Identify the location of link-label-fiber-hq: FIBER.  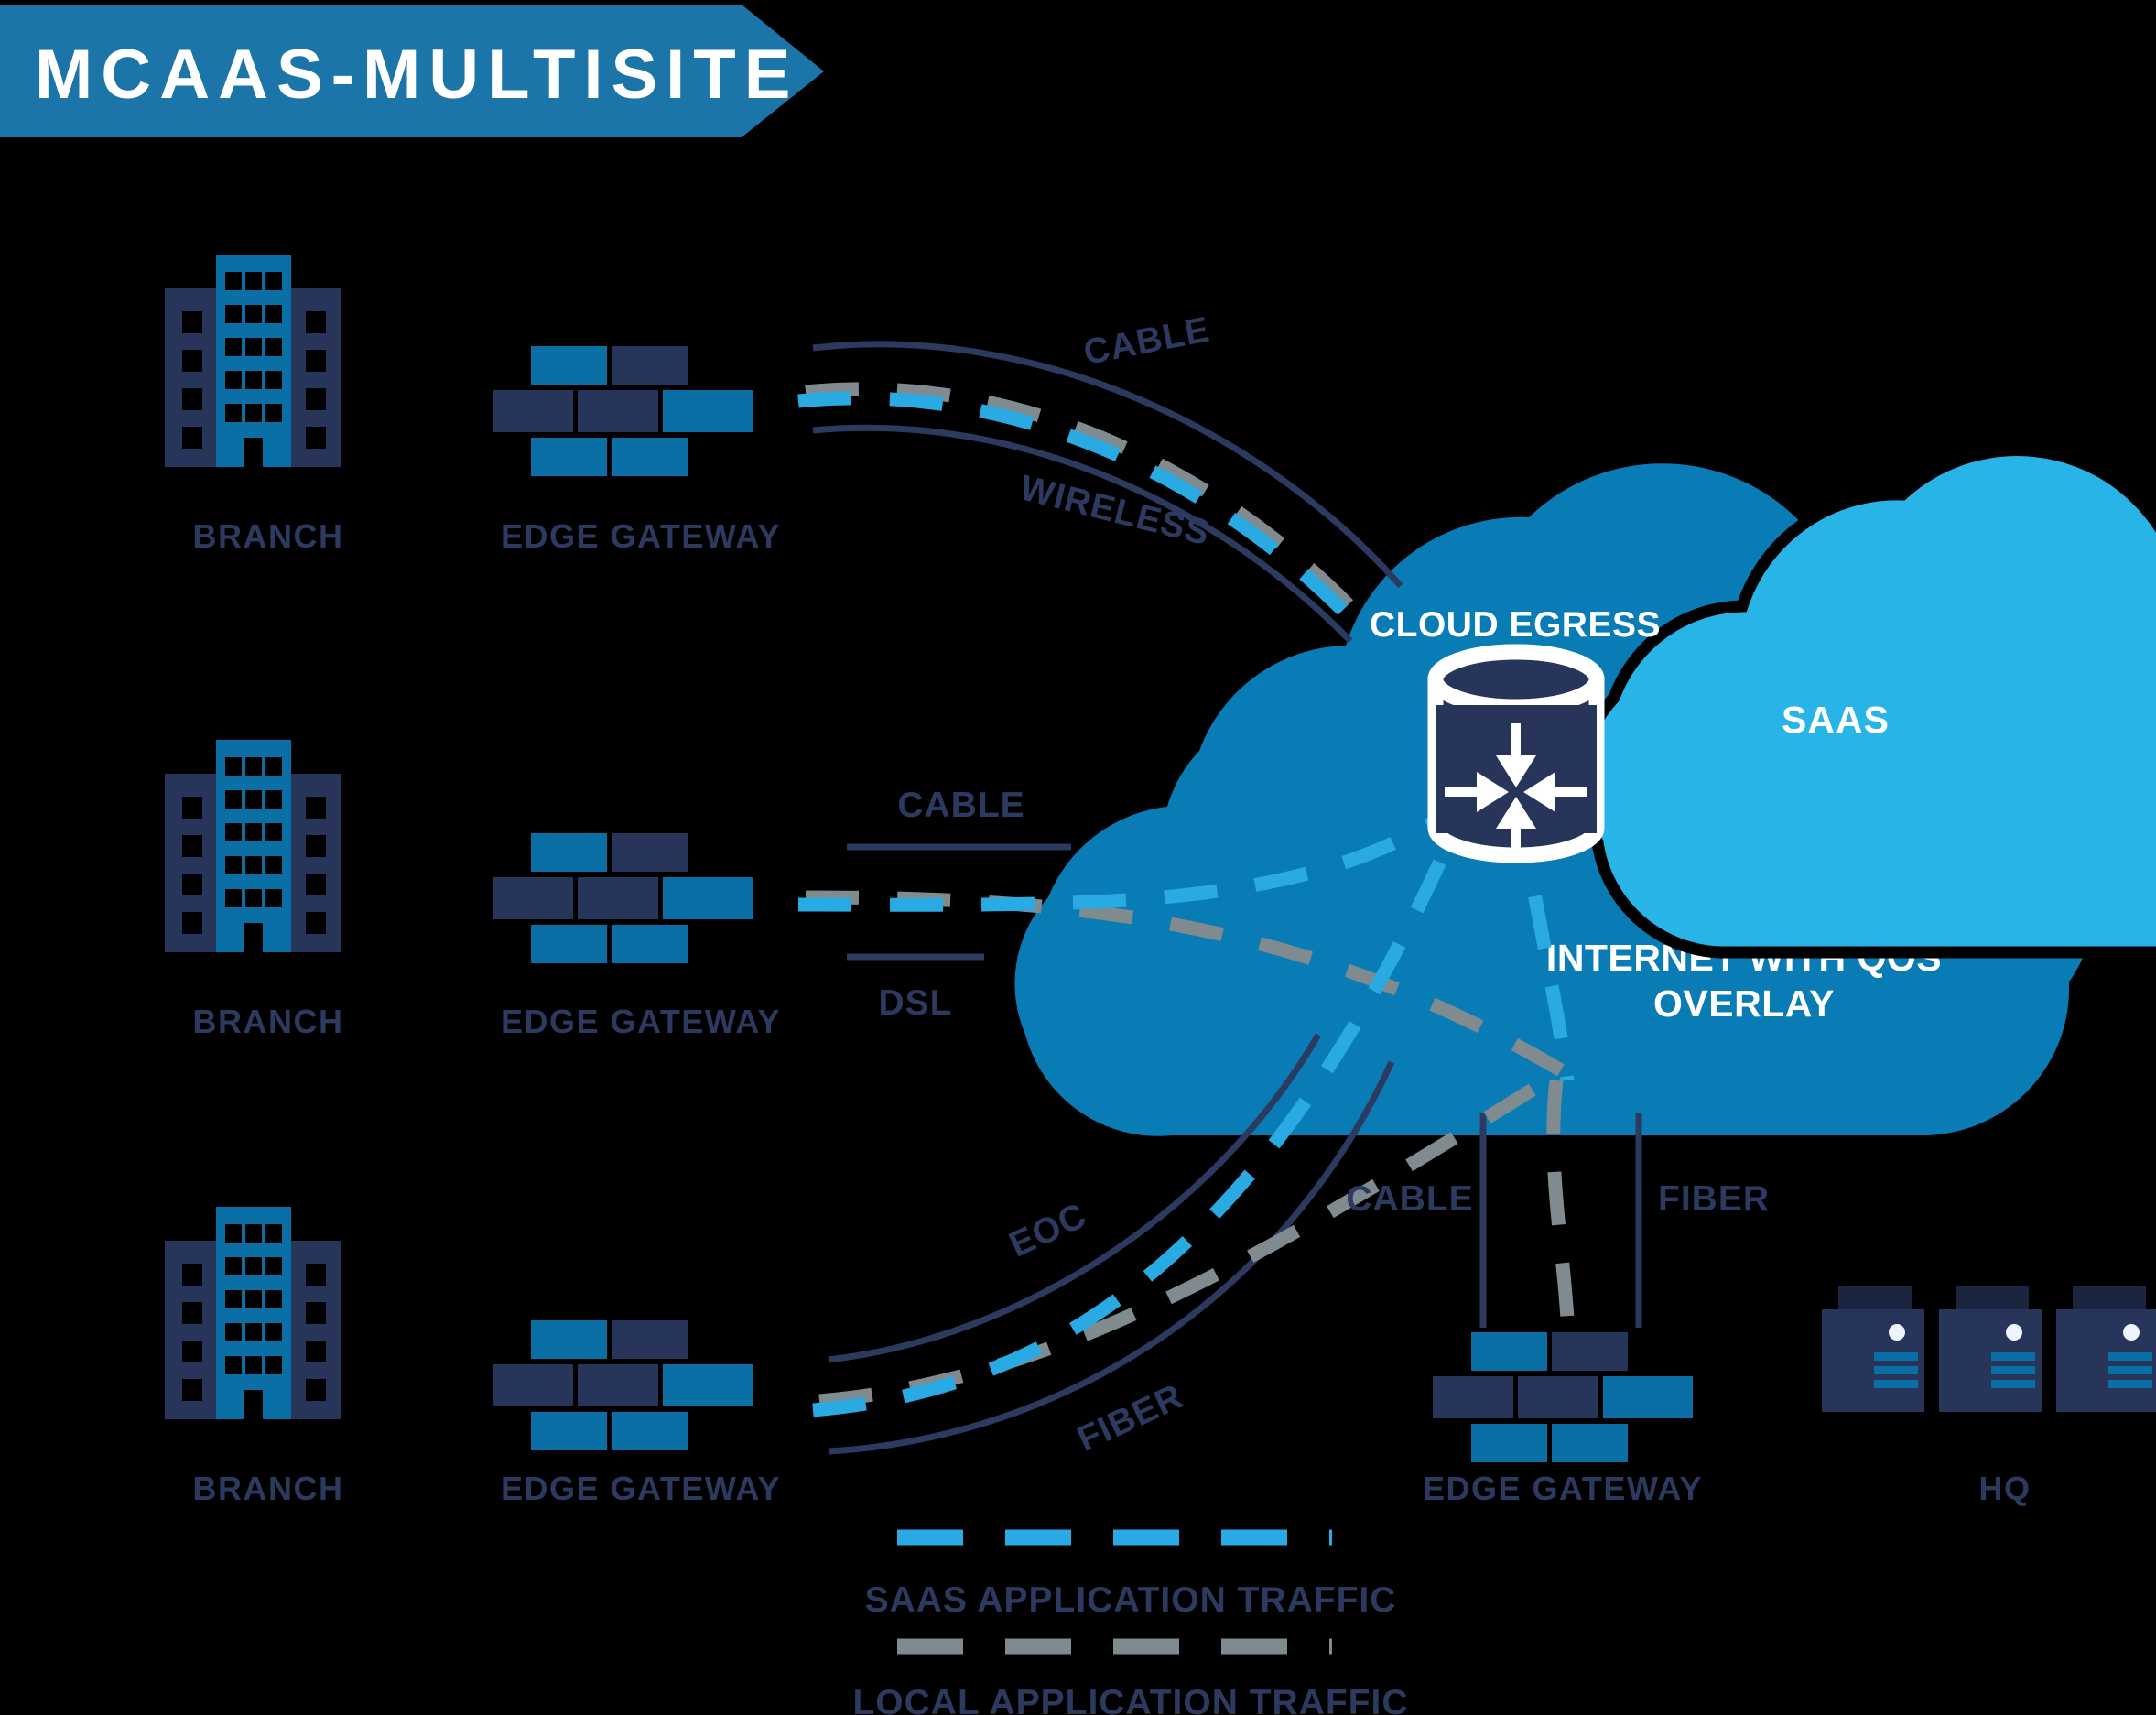
(1714, 1199).